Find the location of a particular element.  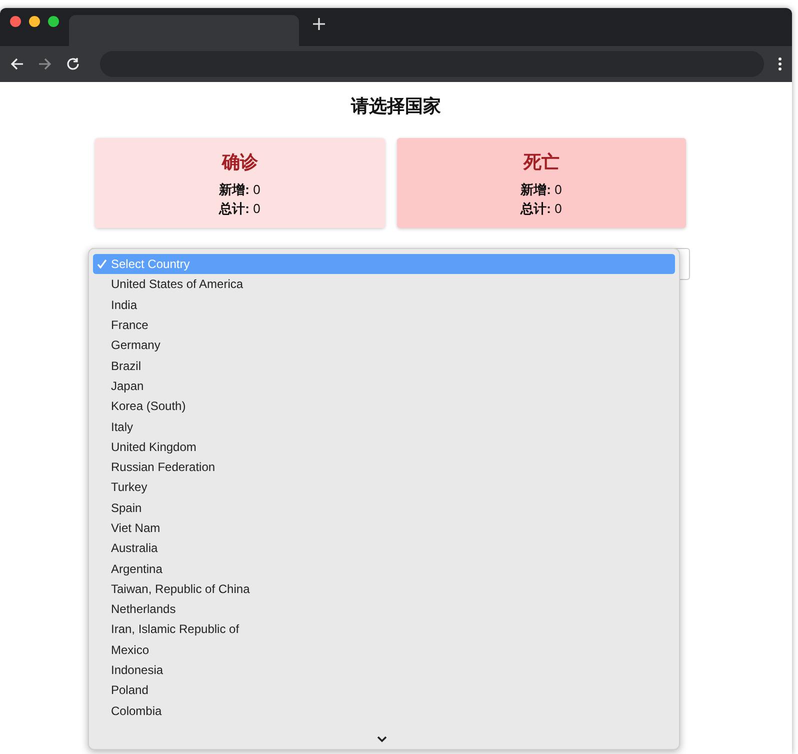

forward-icon is located at coordinates (45, 64).